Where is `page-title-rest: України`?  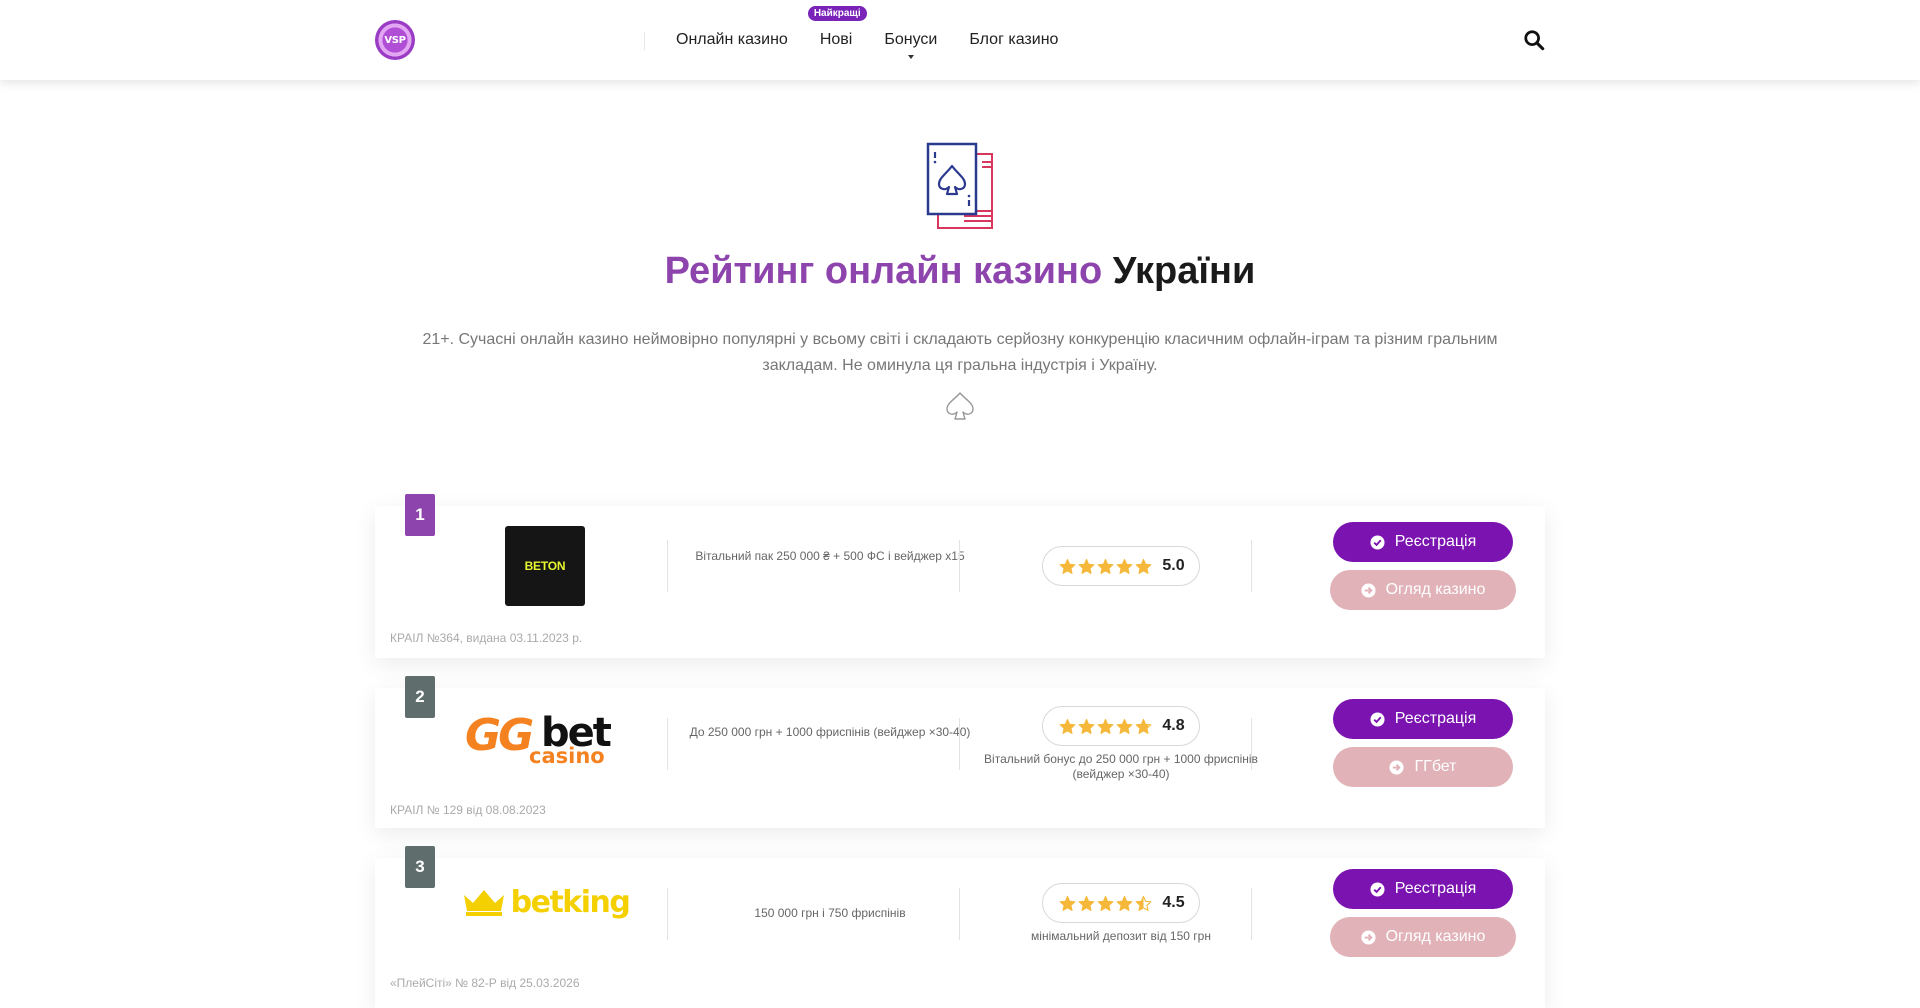 page-title-rest: України is located at coordinates (1184, 271).